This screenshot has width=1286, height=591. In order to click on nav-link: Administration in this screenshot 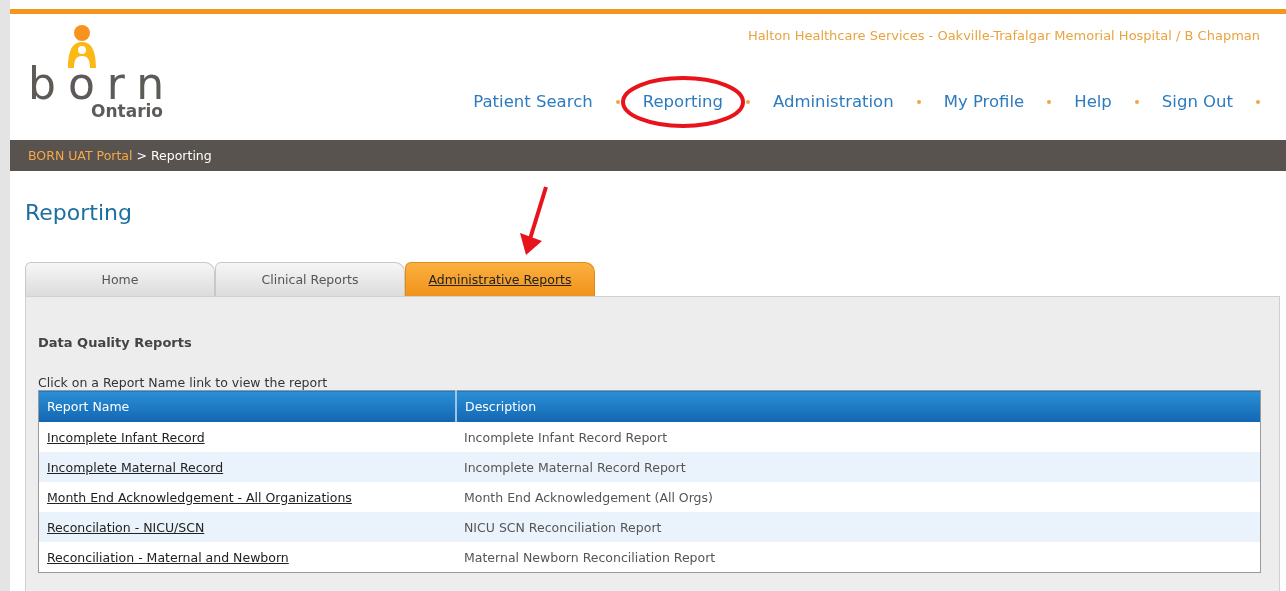, I will do `click(833, 101)`.